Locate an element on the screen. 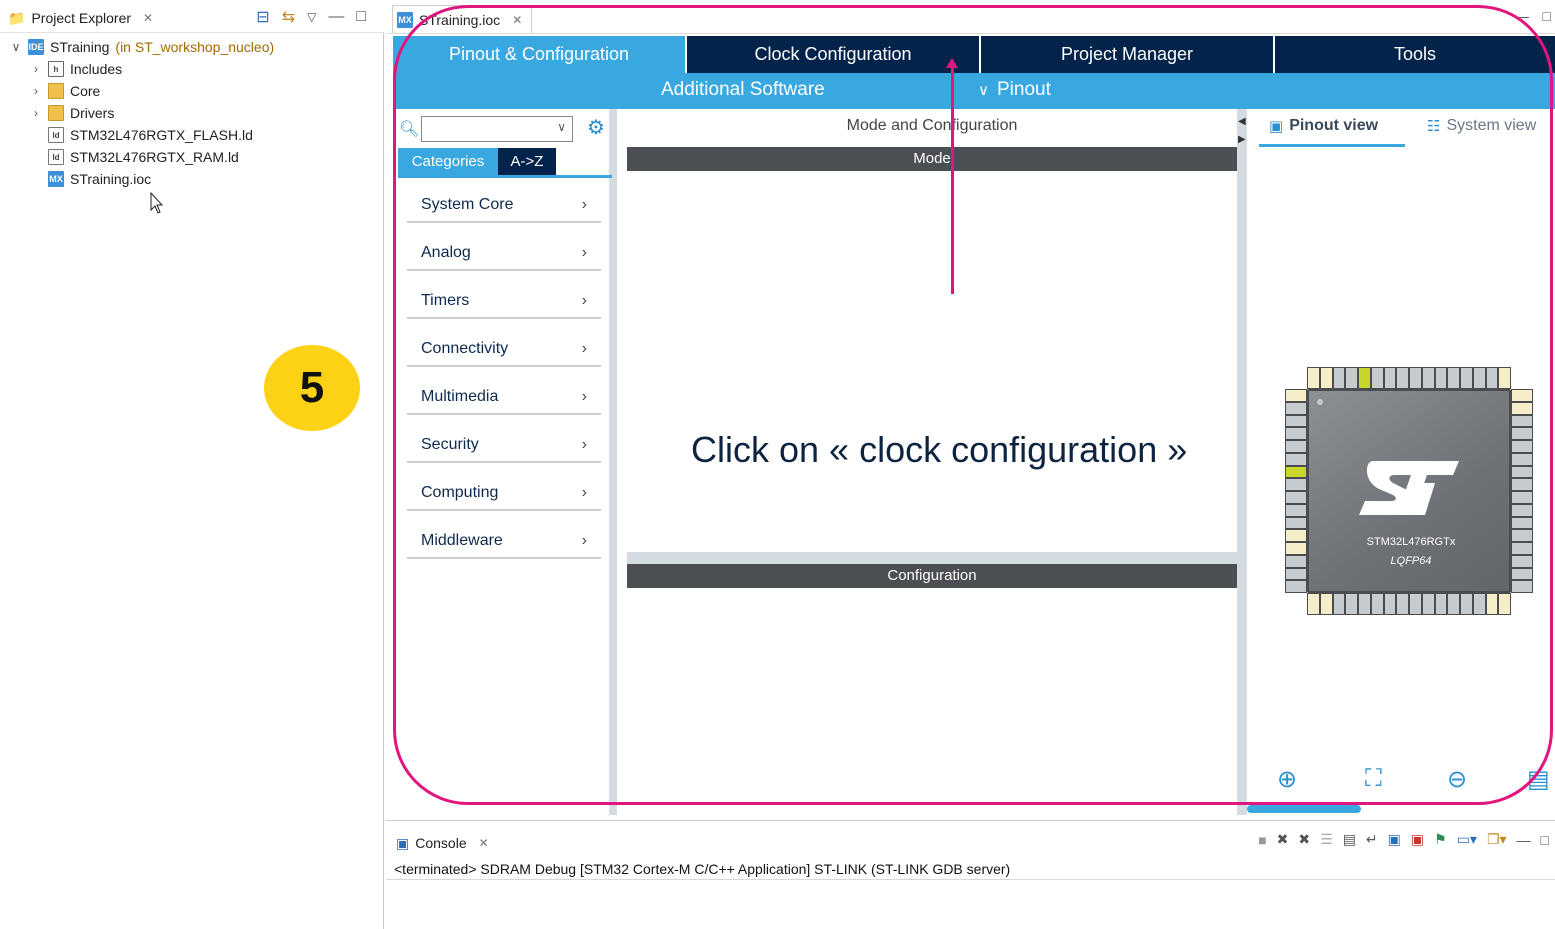 The width and height of the screenshot is (1555, 929). display-console-icon: ▭▾ is located at coordinates (1467, 839).